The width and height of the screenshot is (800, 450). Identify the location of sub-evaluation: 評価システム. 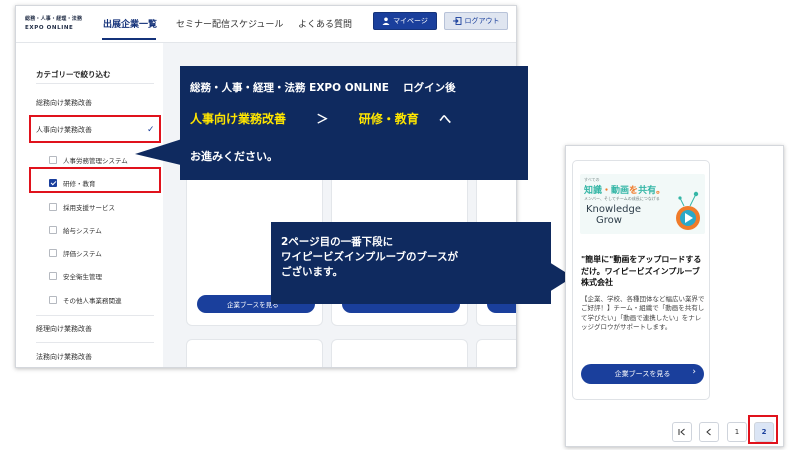
(75, 253).